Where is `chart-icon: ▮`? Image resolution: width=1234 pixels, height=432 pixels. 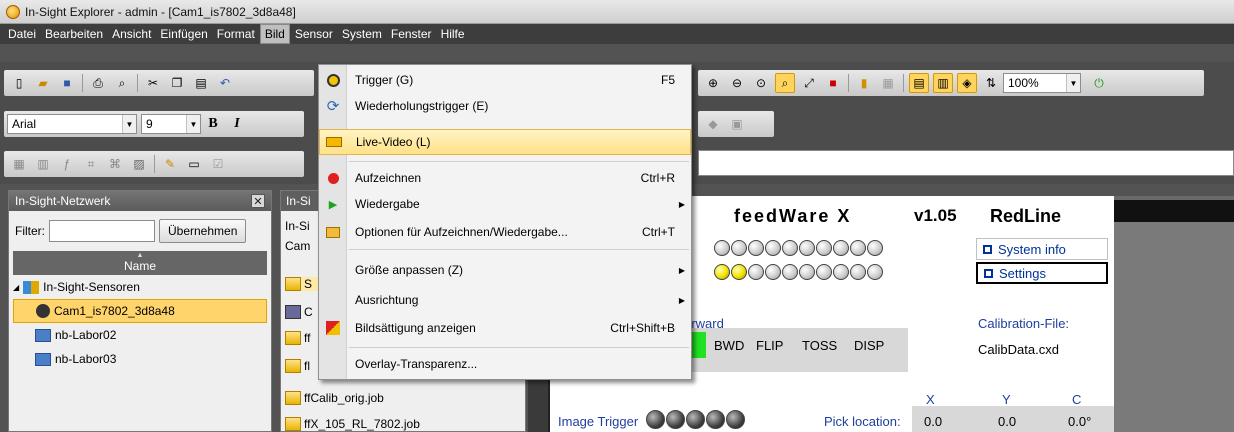
chart-icon: ▮ is located at coordinates (864, 83).